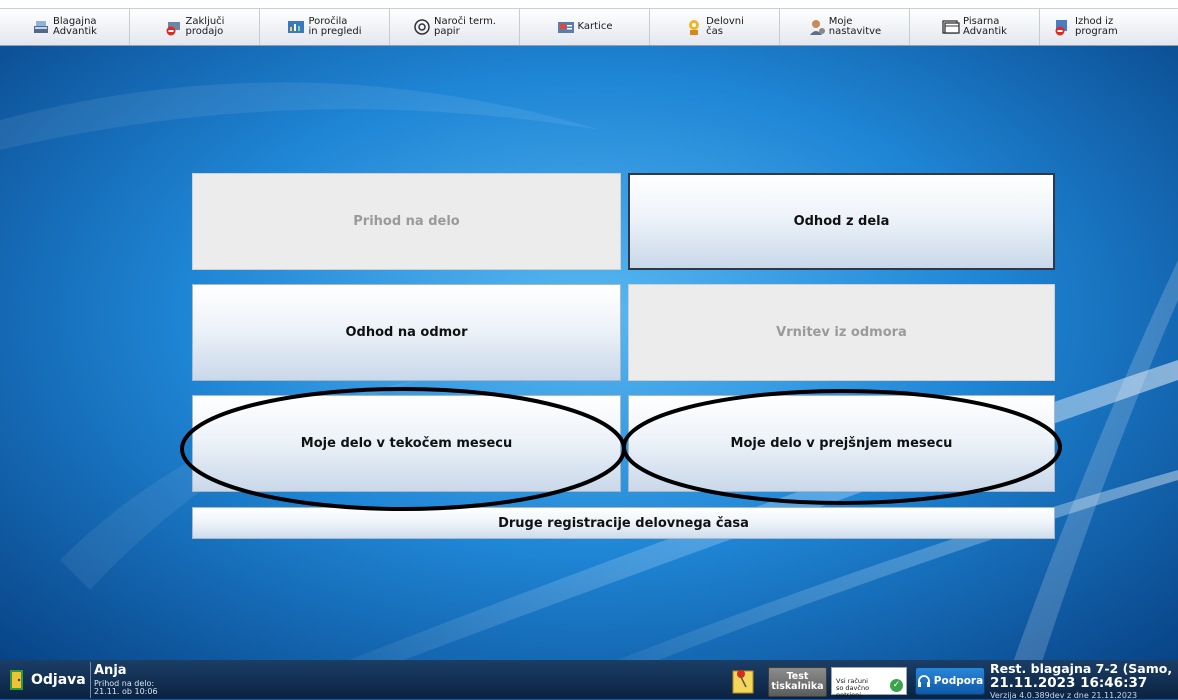 Image resolution: width=1178 pixels, height=700 pixels. I want to click on arrival-time-value: 21.11. ob 10:06, so click(126, 691).